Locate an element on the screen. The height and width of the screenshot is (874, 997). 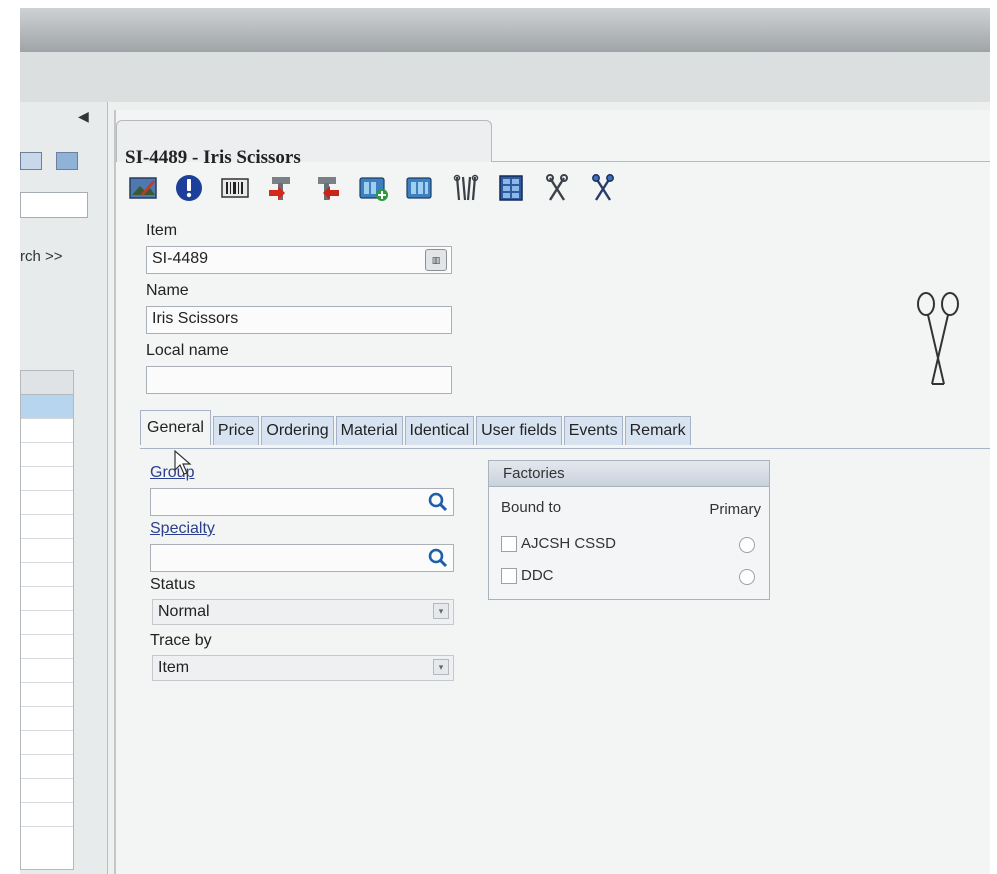
status-dropdown-icon: ▾ is located at coordinates (441, 611).